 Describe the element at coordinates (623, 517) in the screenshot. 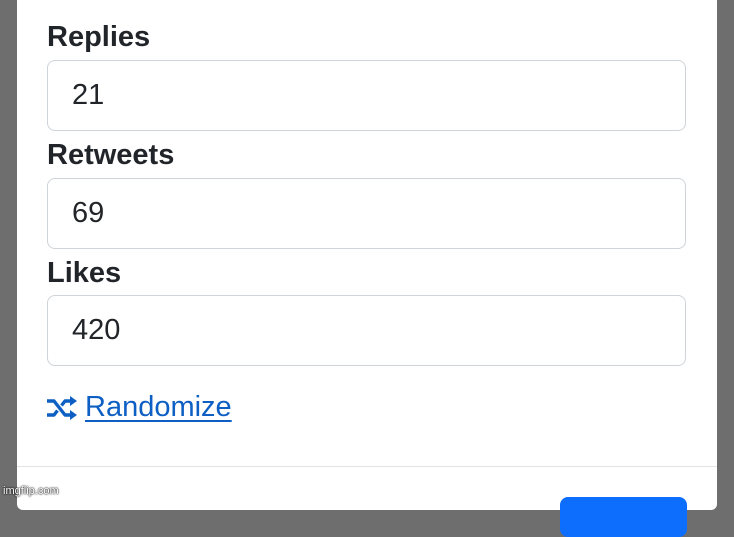

I see `footer-primary-button` at that location.